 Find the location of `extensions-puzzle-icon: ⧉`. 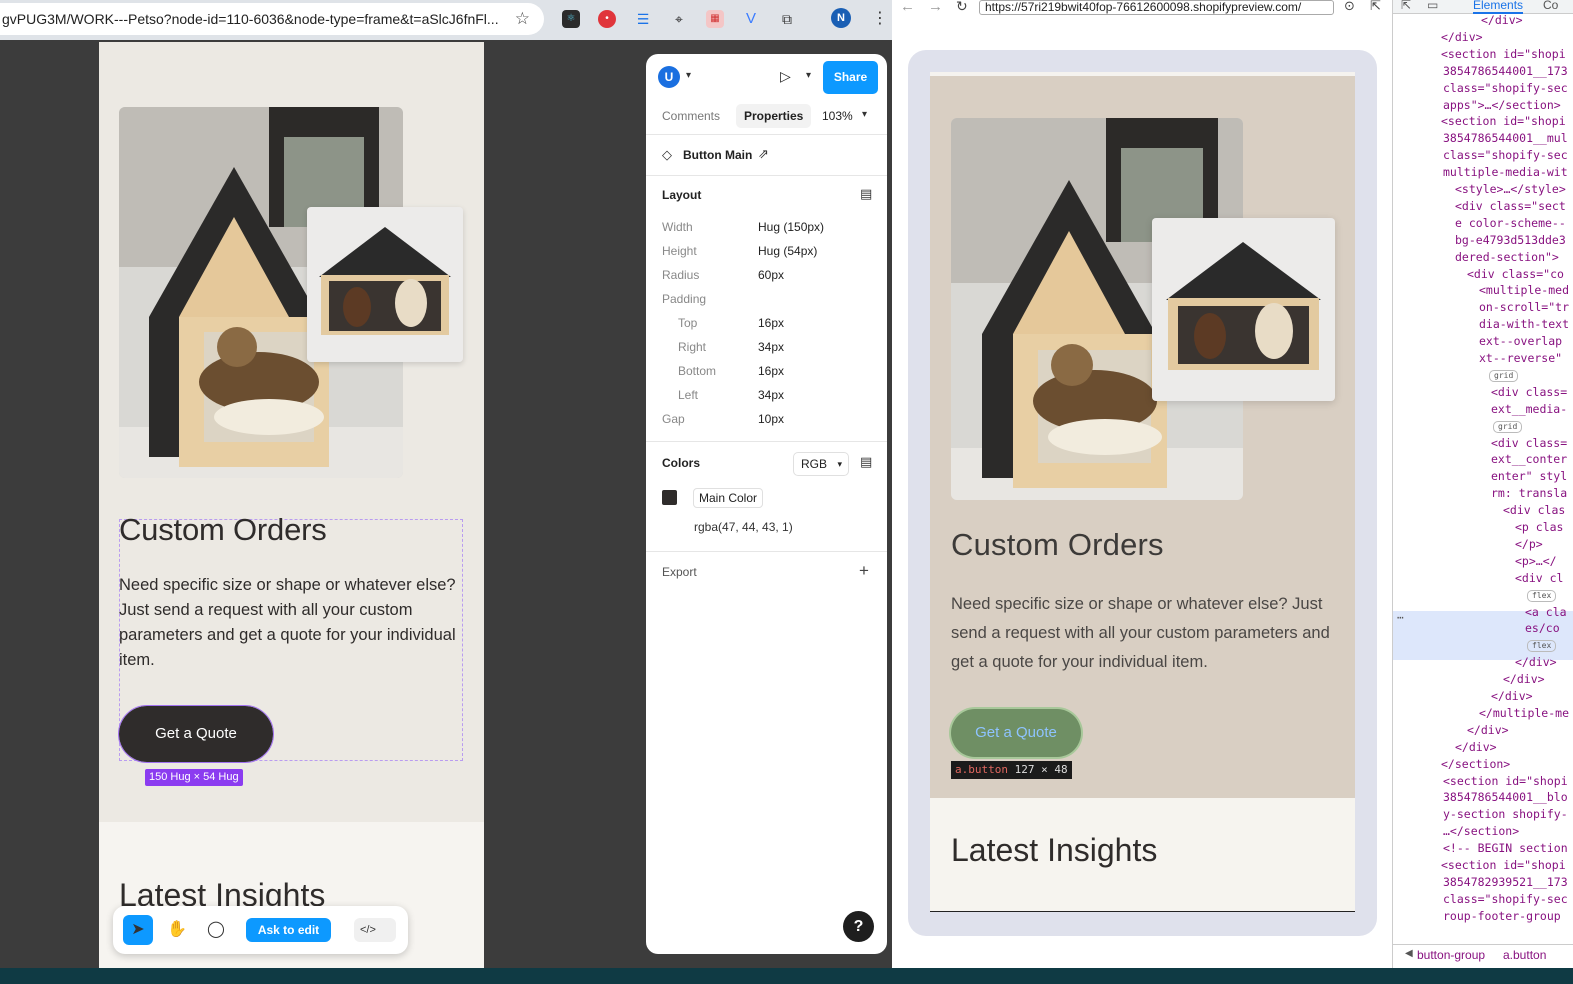

extensions-puzzle-icon: ⧉ is located at coordinates (787, 19).